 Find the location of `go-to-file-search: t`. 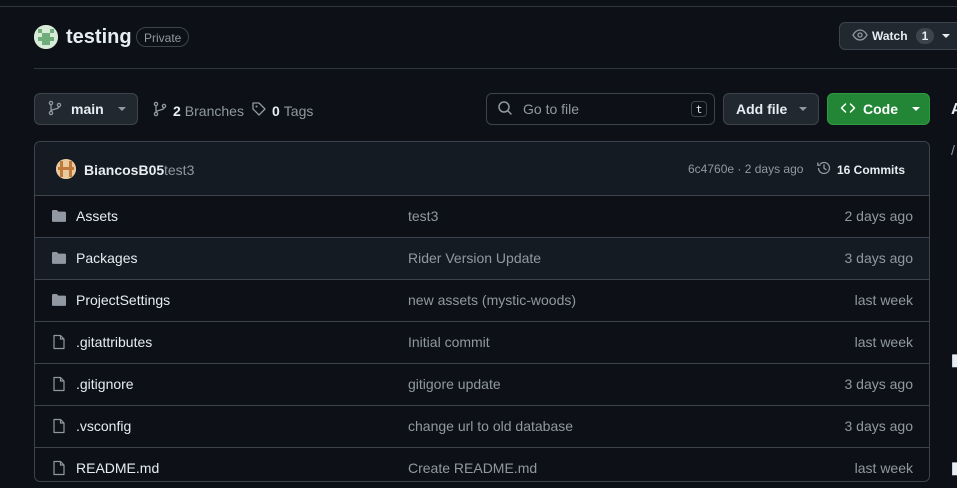

go-to-file-search: t is located at coordinates (600, 109).